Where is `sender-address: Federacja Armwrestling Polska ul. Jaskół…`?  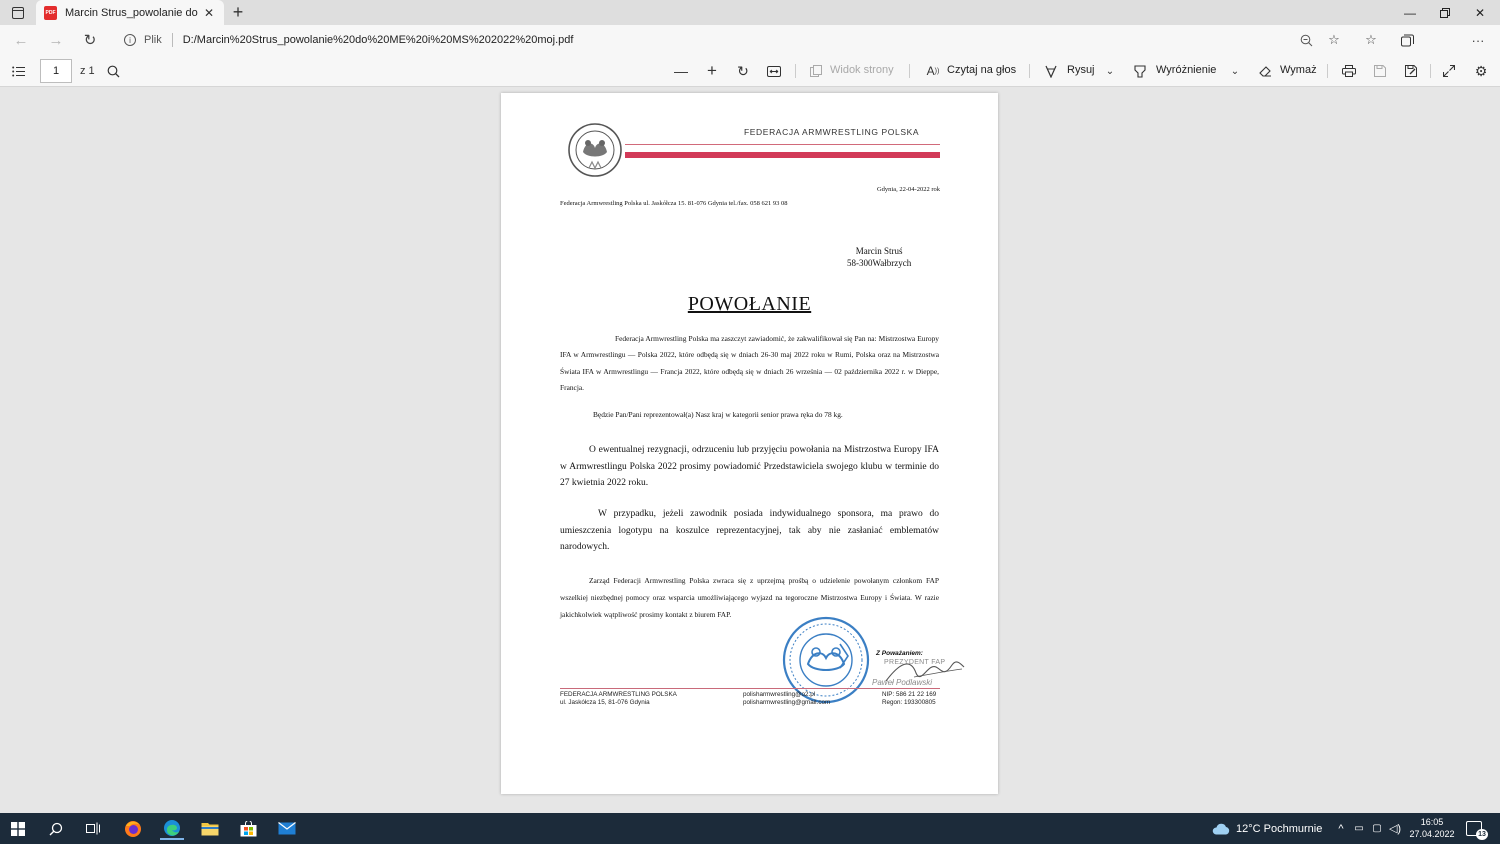 sender-address: Federacja Armwrestling Polska ul. Jaskół… is located at coordinates (674, 203).